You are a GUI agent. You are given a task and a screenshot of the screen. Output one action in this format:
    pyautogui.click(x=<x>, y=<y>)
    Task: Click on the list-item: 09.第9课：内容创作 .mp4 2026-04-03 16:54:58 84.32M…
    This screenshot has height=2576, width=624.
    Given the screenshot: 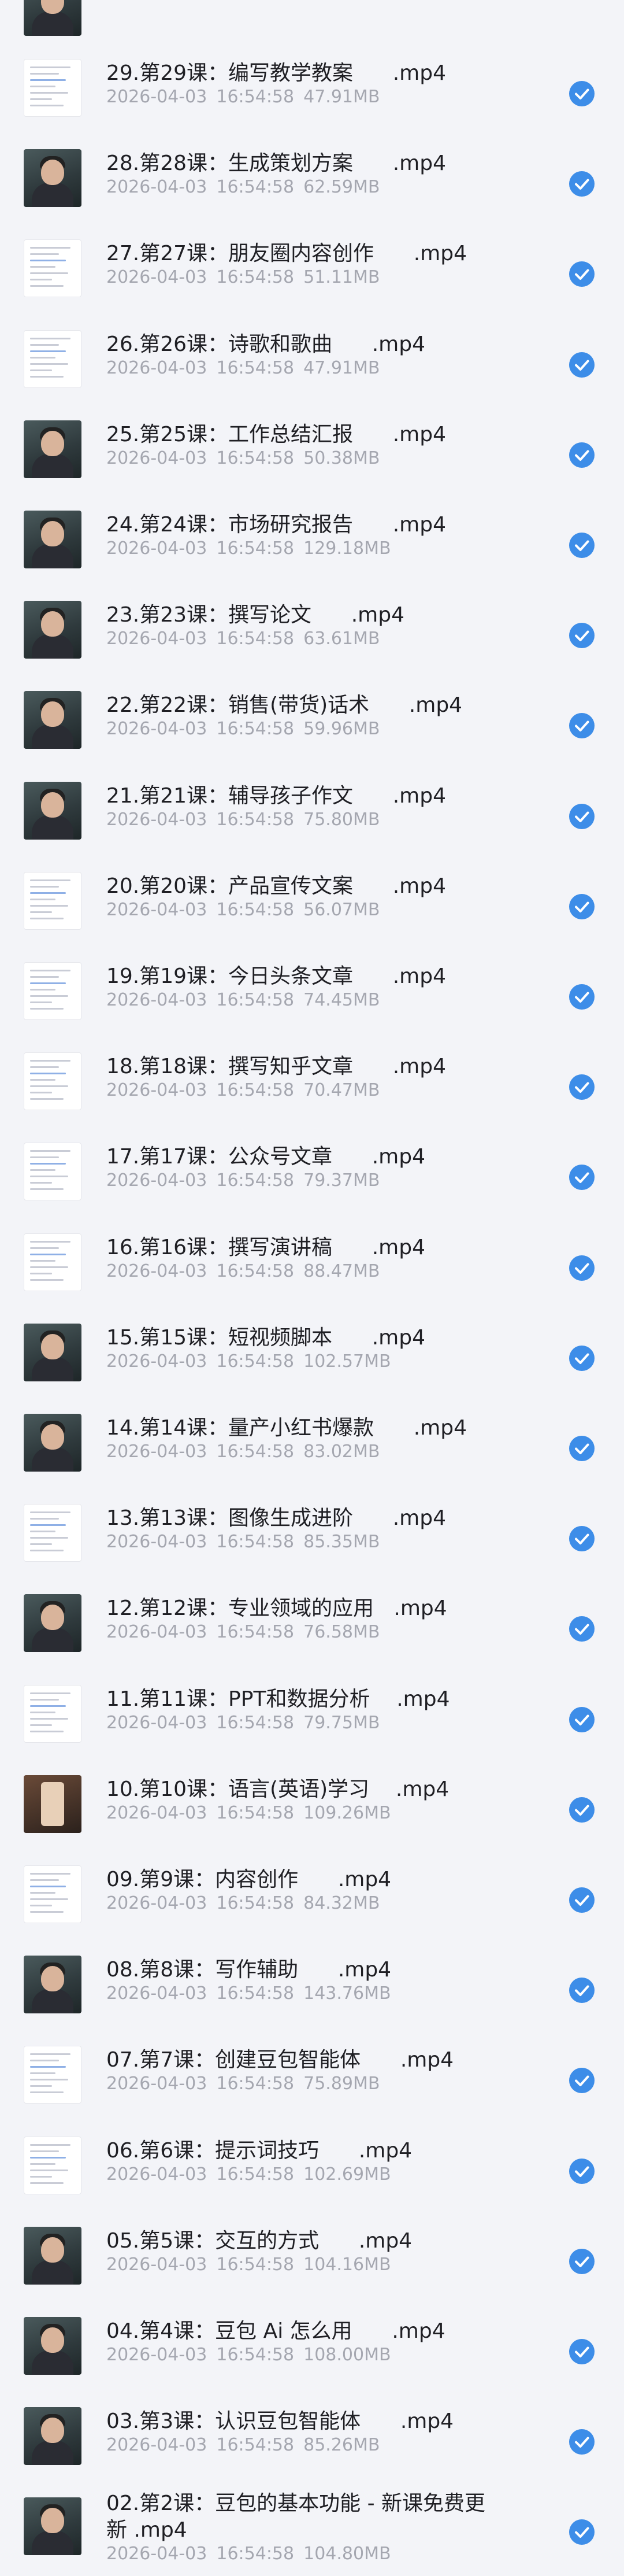 What is the action you would take?
    pyautogui.click(x=312, y=1896)
    